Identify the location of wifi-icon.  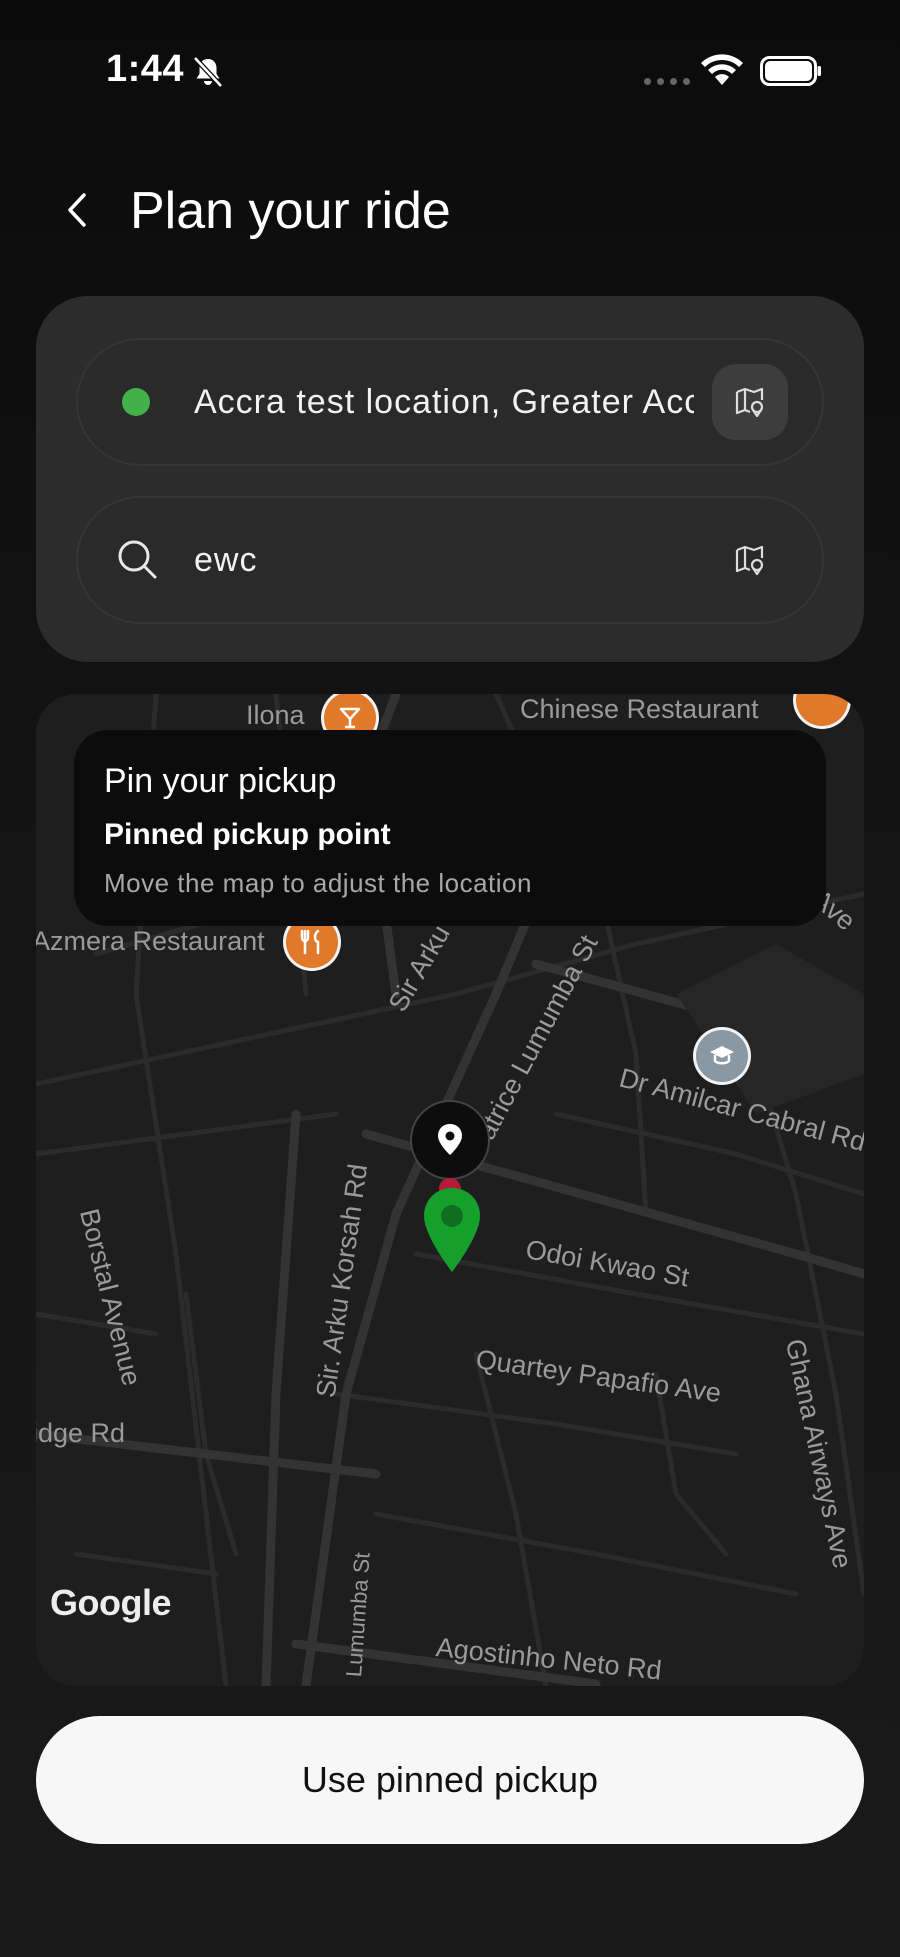
(722, 69).